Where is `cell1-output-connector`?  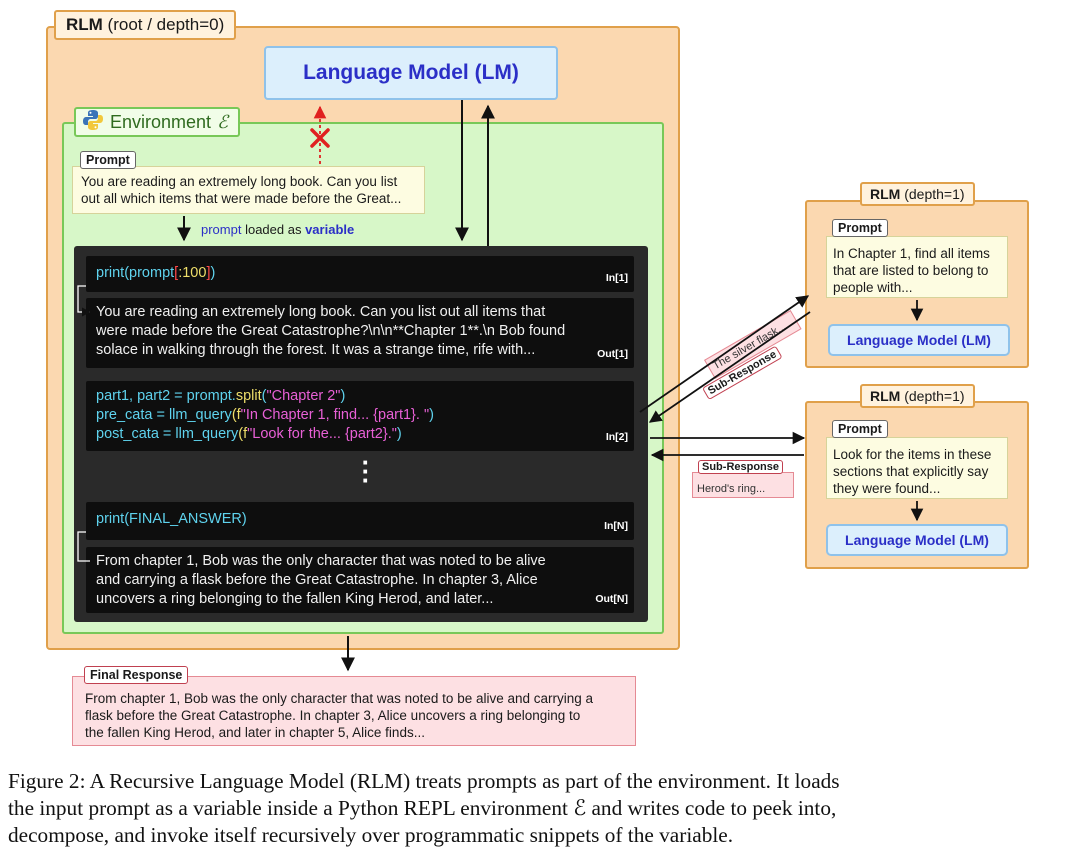 cell1-output-connector is located at coordinates (84, 301).